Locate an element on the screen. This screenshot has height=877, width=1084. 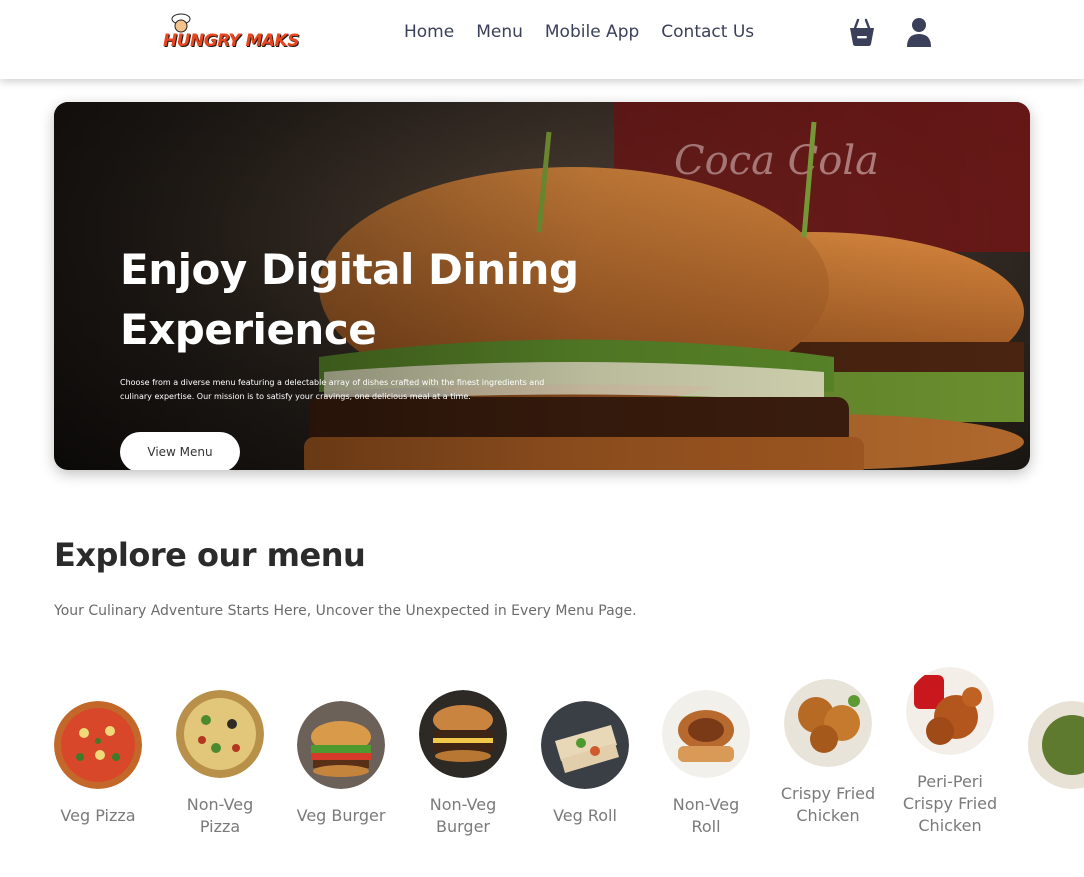
menu-category-label: Veg Roll is located at coordinates (585, 815).